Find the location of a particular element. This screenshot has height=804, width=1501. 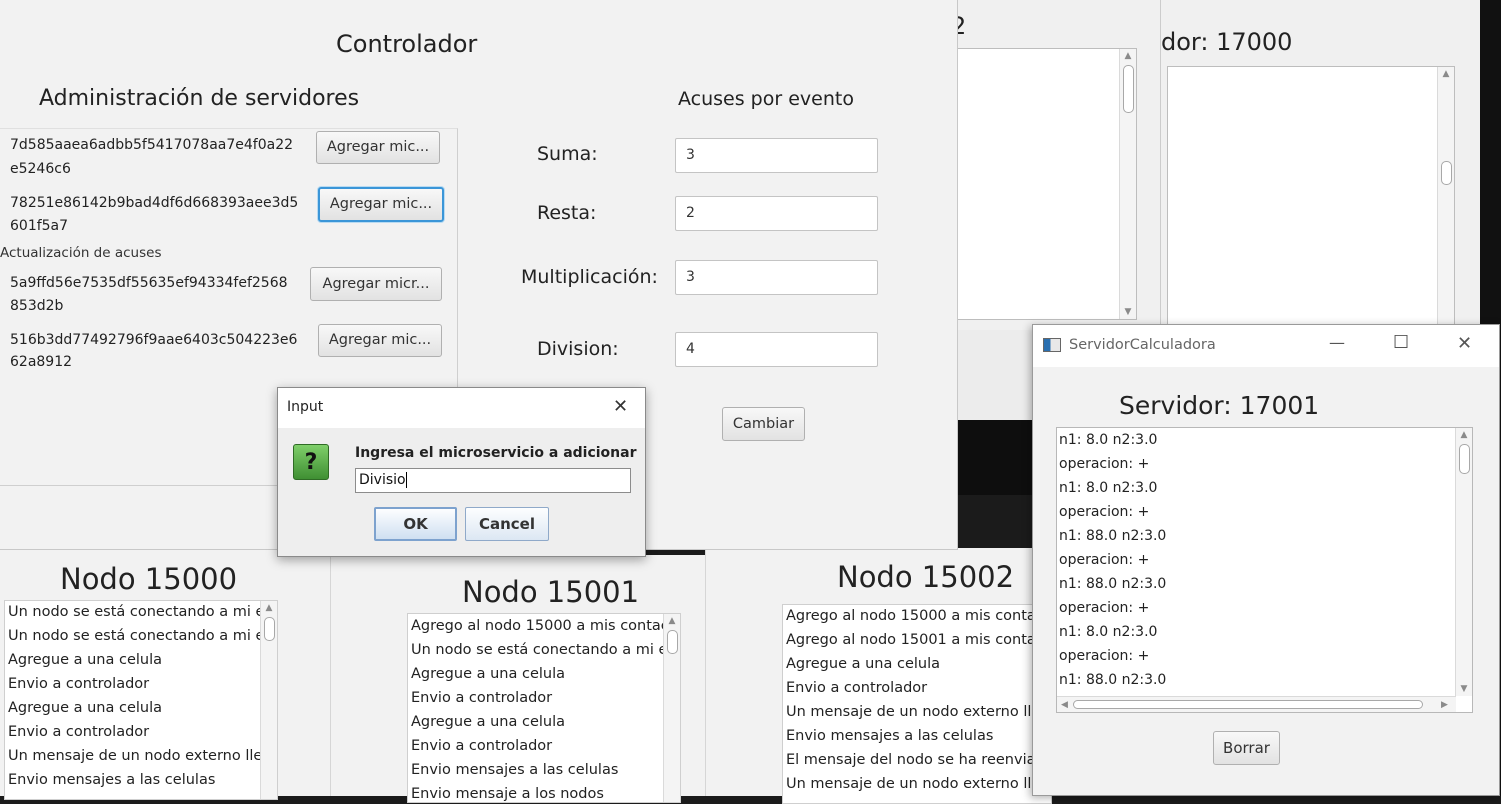

server-id: 516b3dd77492796f9aae6403c504223e6 is located at coordinates (154, 340).